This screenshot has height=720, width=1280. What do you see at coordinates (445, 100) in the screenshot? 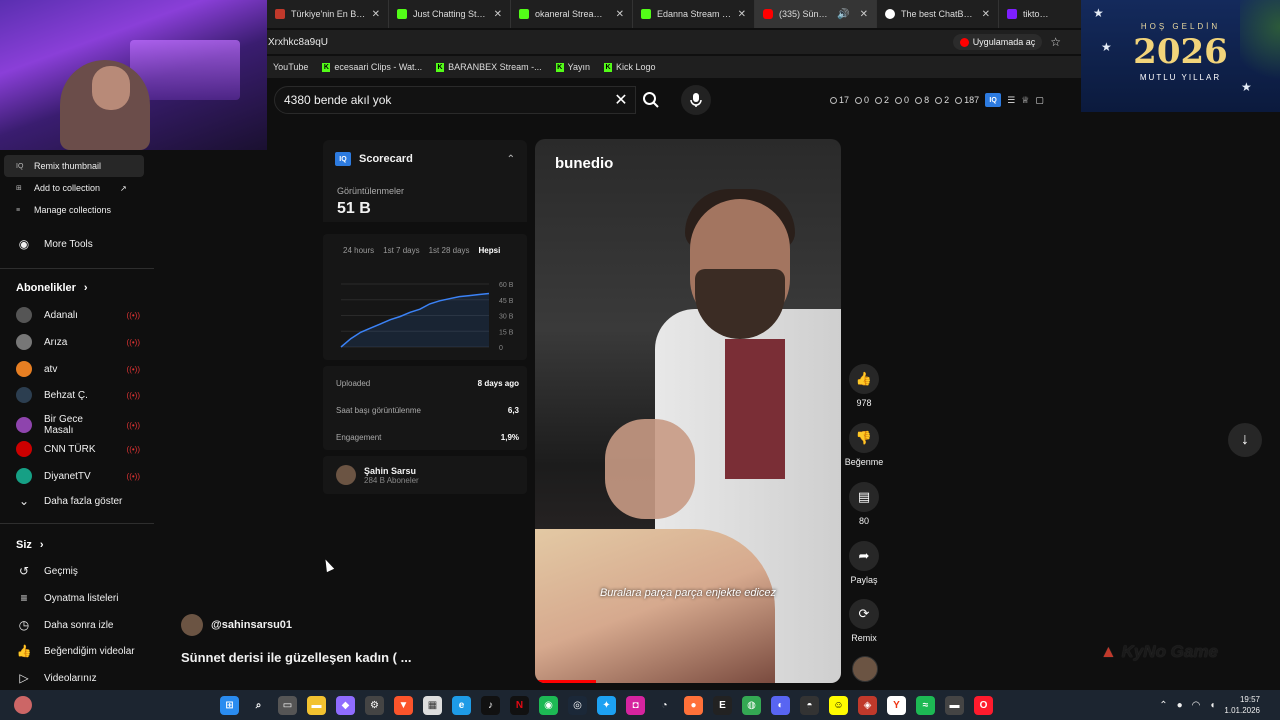
I see `search-input` at bounding box center [445, 100].